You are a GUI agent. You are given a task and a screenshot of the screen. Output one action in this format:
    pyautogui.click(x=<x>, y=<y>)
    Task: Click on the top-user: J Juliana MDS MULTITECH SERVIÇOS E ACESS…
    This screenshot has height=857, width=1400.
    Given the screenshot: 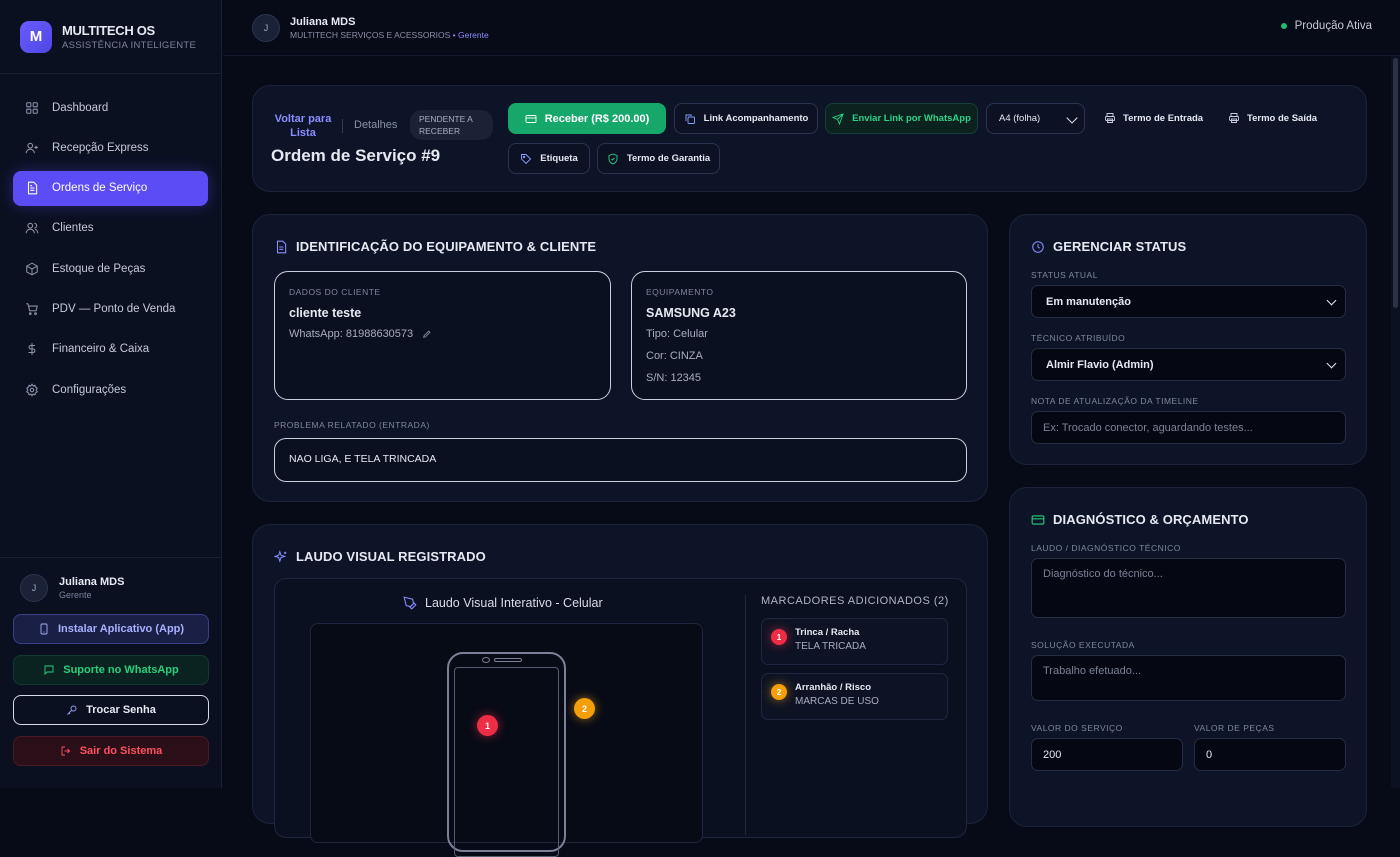 What is the action you would take?
    pyautogui.click(x=370, y=27)
    